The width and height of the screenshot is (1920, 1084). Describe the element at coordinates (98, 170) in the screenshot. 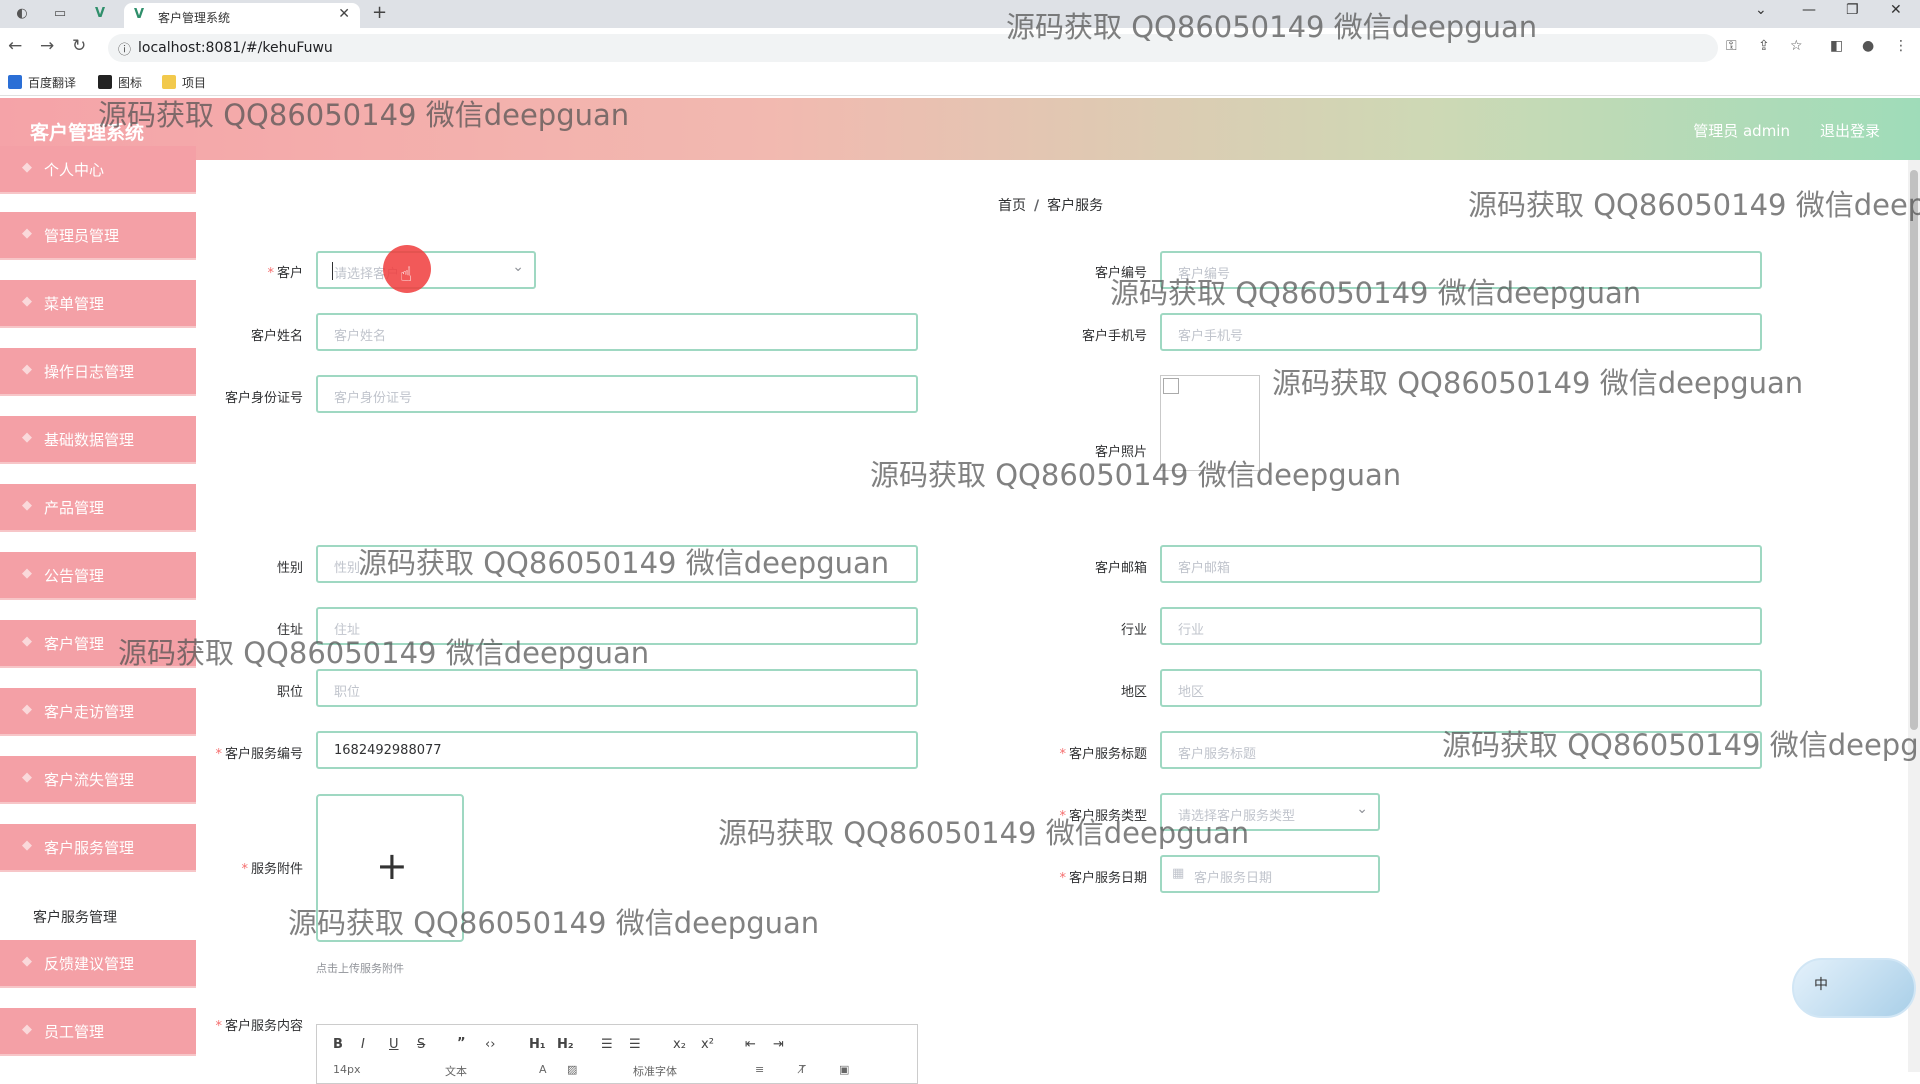

I see `sidebar-item-profile: ◆ 个人中心` at that location.